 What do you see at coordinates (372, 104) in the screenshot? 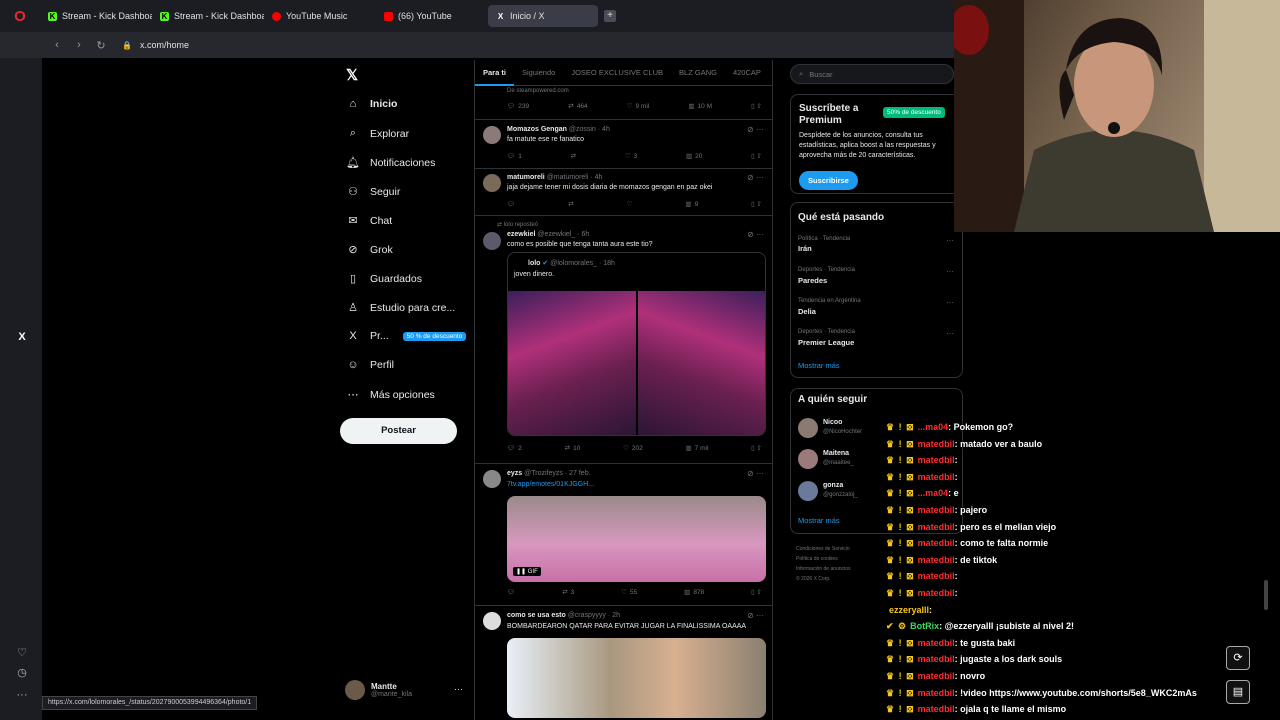
I see `nav-item-inicio: ⌂ Inicio` at bounding box center [372, 104].